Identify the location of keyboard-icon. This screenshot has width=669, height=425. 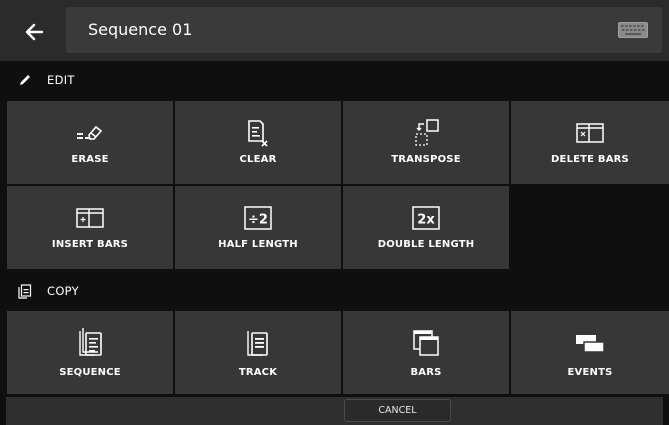
(633, 30).